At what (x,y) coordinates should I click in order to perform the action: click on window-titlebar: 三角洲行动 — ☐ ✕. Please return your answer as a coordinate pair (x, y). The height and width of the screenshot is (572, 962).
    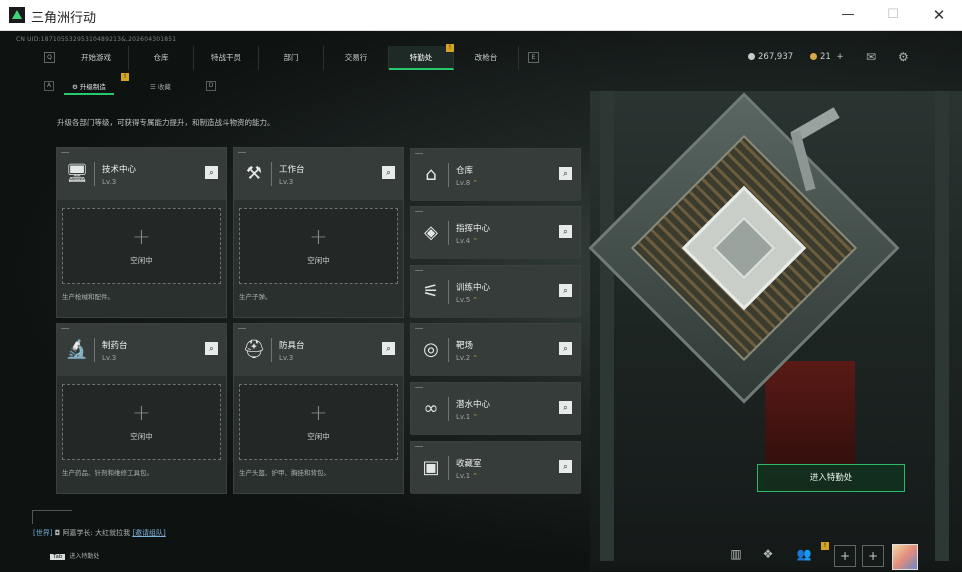
    Looking at the image, I should click on (481, 15).